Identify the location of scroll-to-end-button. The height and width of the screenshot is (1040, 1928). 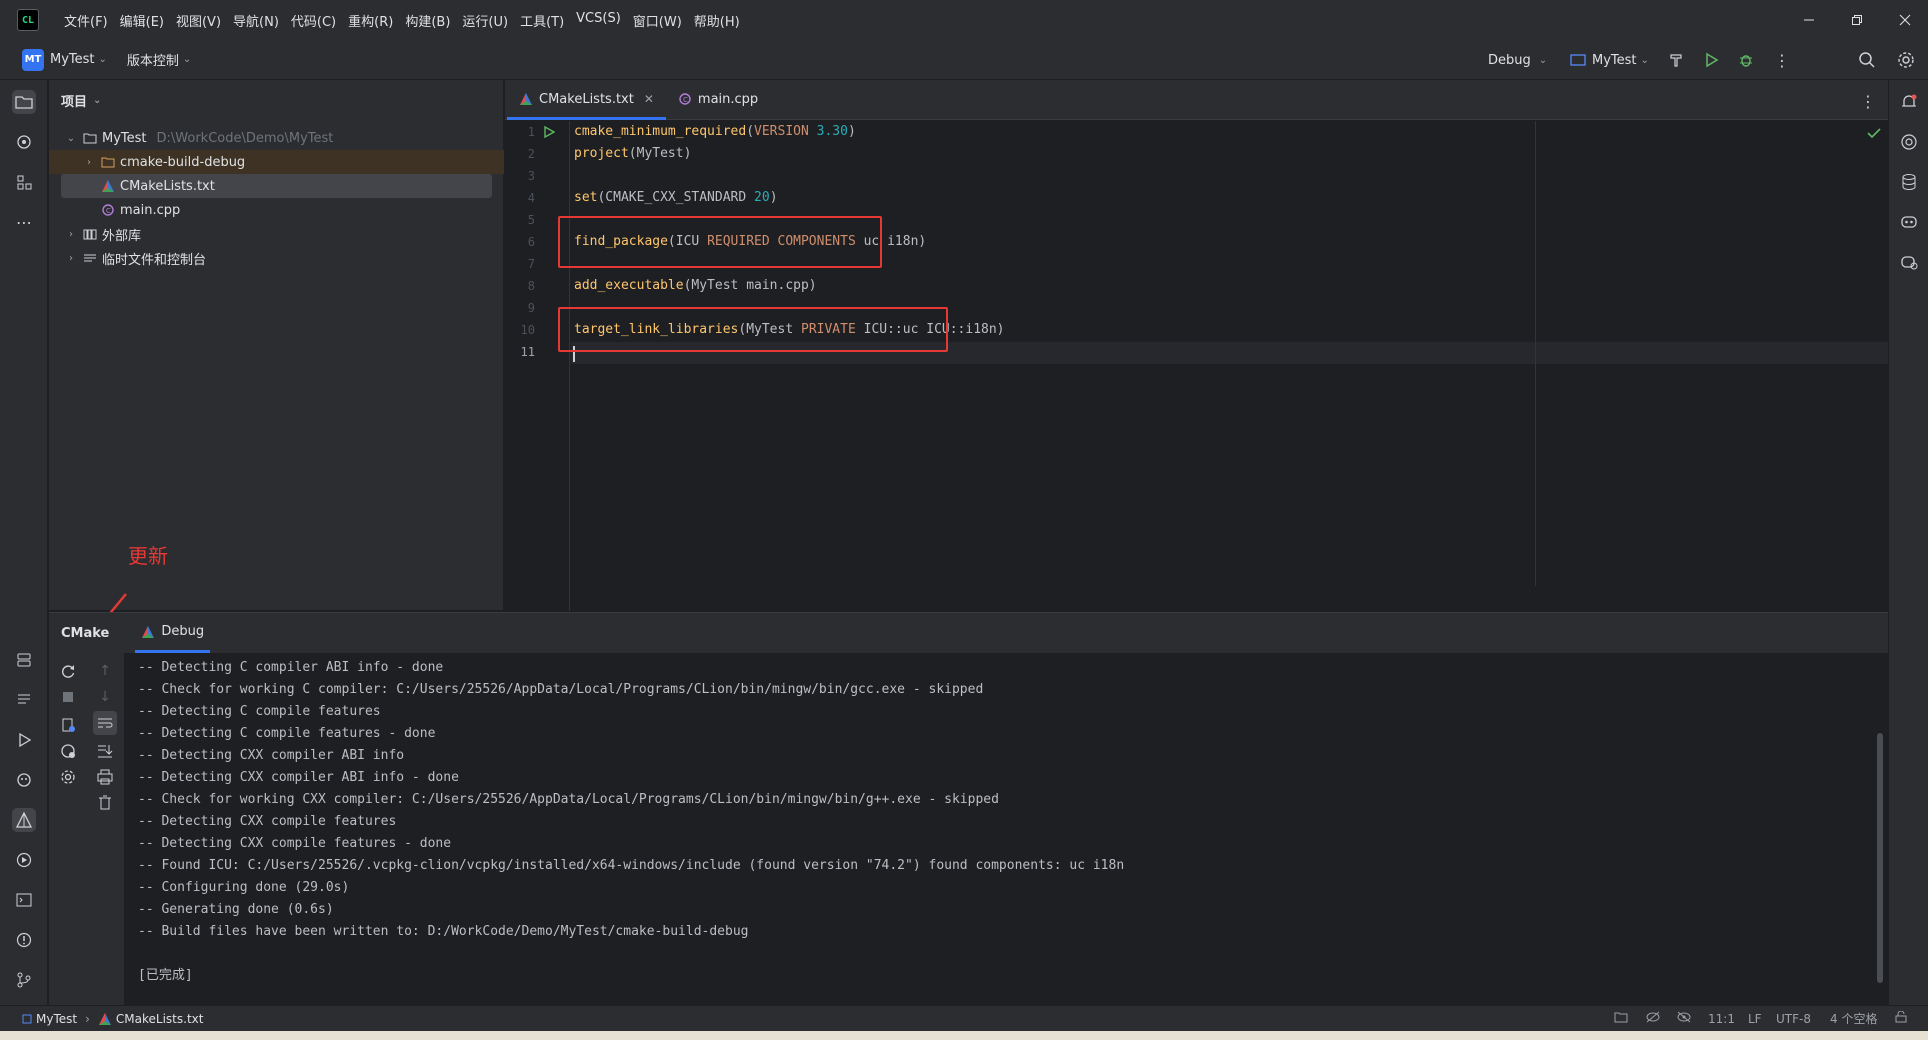
(105, 751).